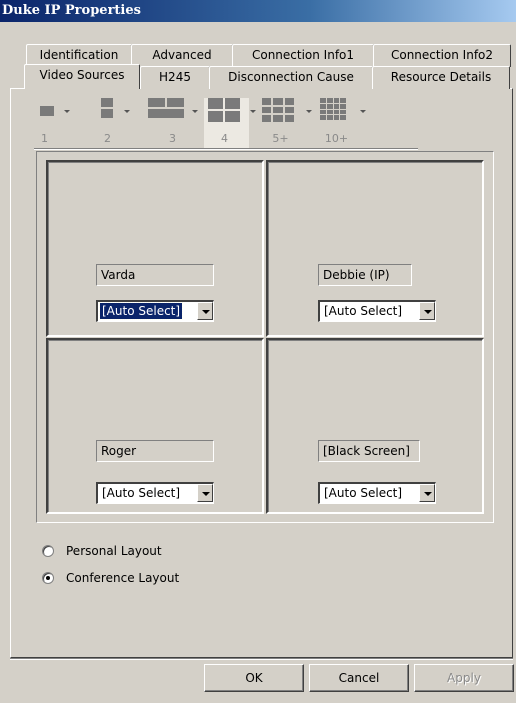  Describe the element at coordinates (112, 123) in the screenshot. I see `layout-2-button: 2` at that location.